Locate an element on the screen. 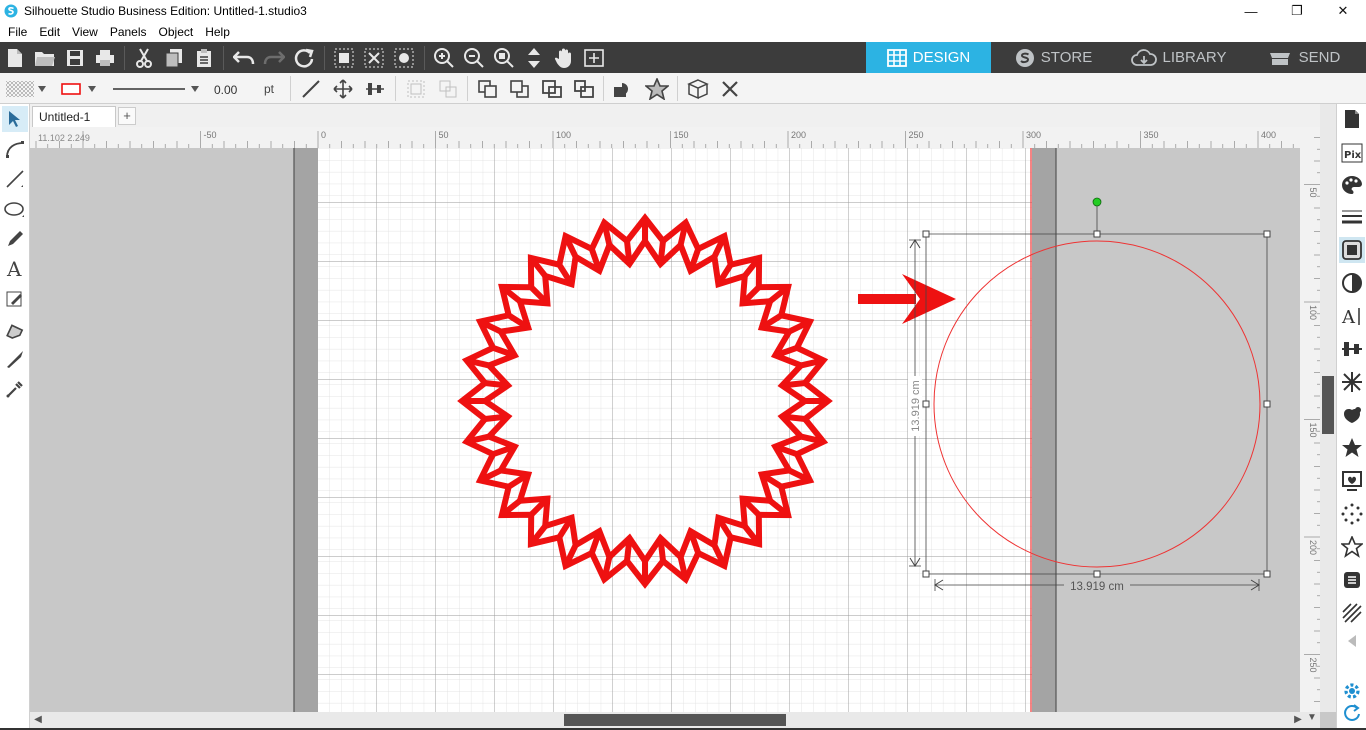 This screenshot has height=730, width=1366. resize-handle-e is located at coordinates (1267, 404).